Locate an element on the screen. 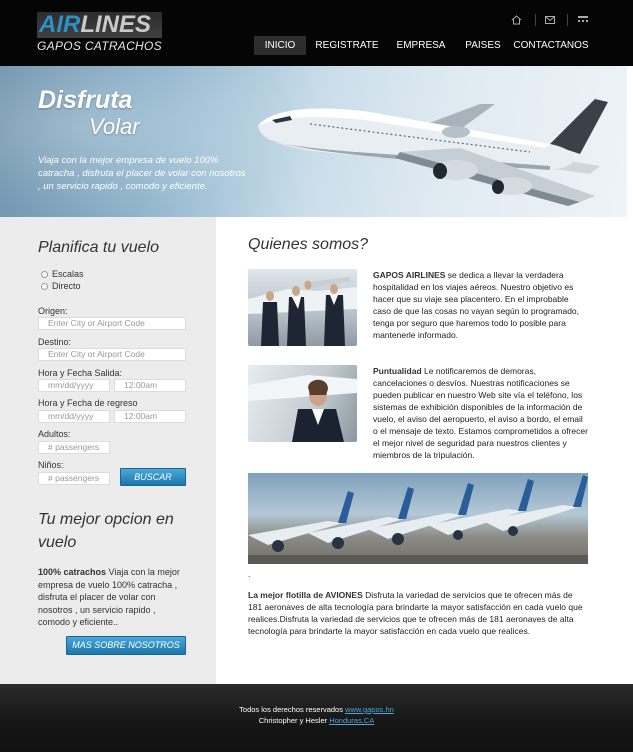 The image size is (633, 752). radio-directo: Directo is located at coordinates (61, 286).